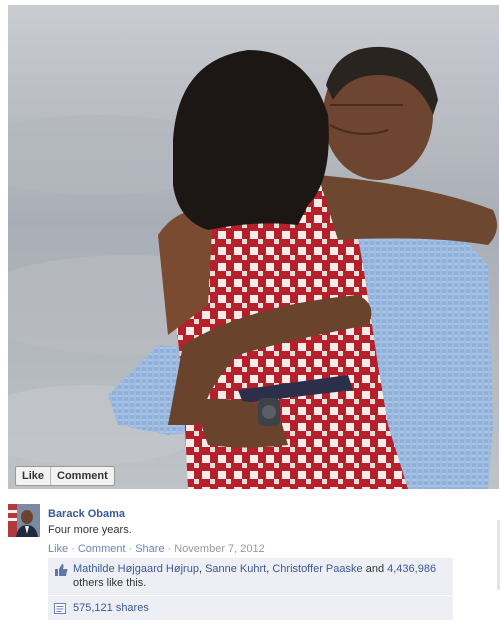  I want to click on shares-count-link: 575,121 shares, so click(111, 608).